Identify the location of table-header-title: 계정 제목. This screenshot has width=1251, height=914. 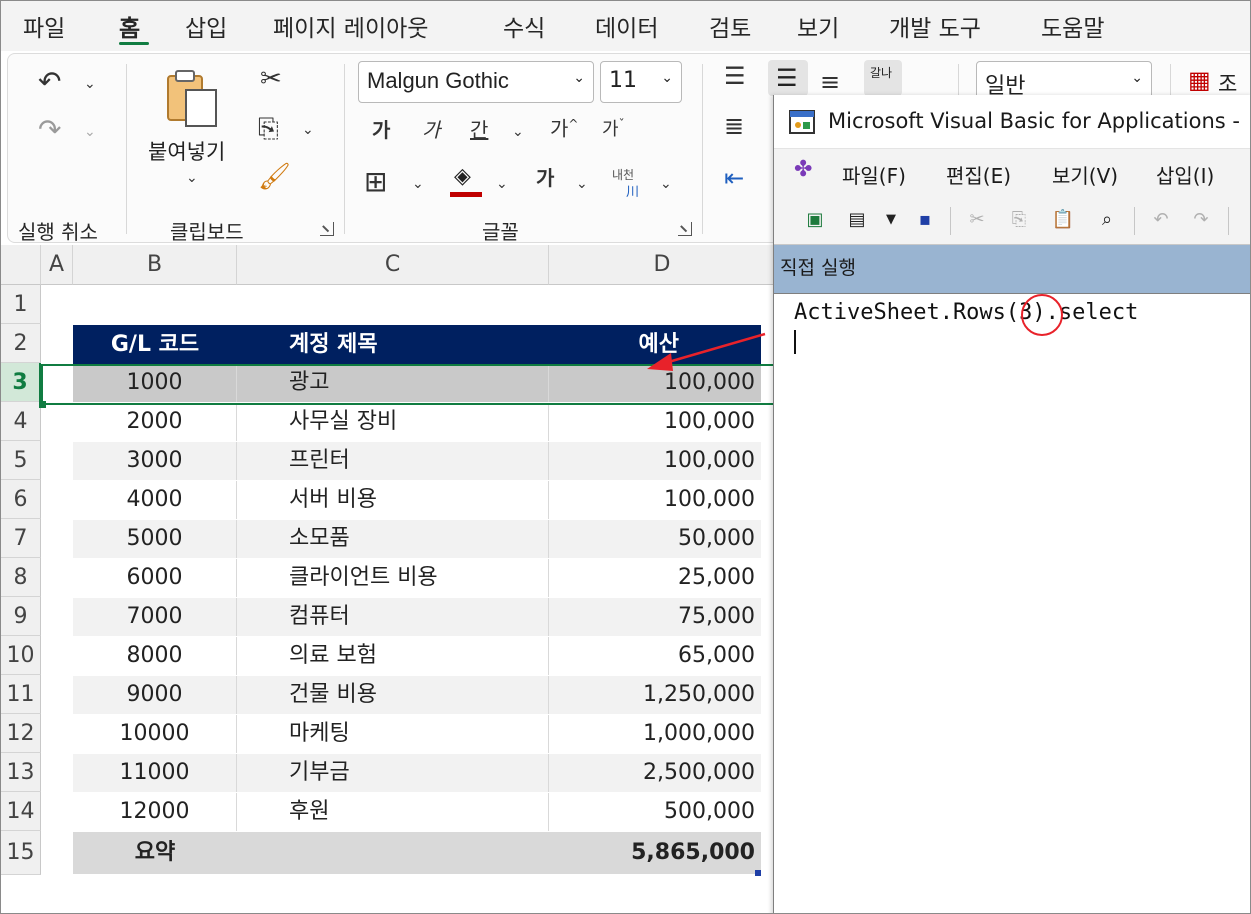
(393, 344).